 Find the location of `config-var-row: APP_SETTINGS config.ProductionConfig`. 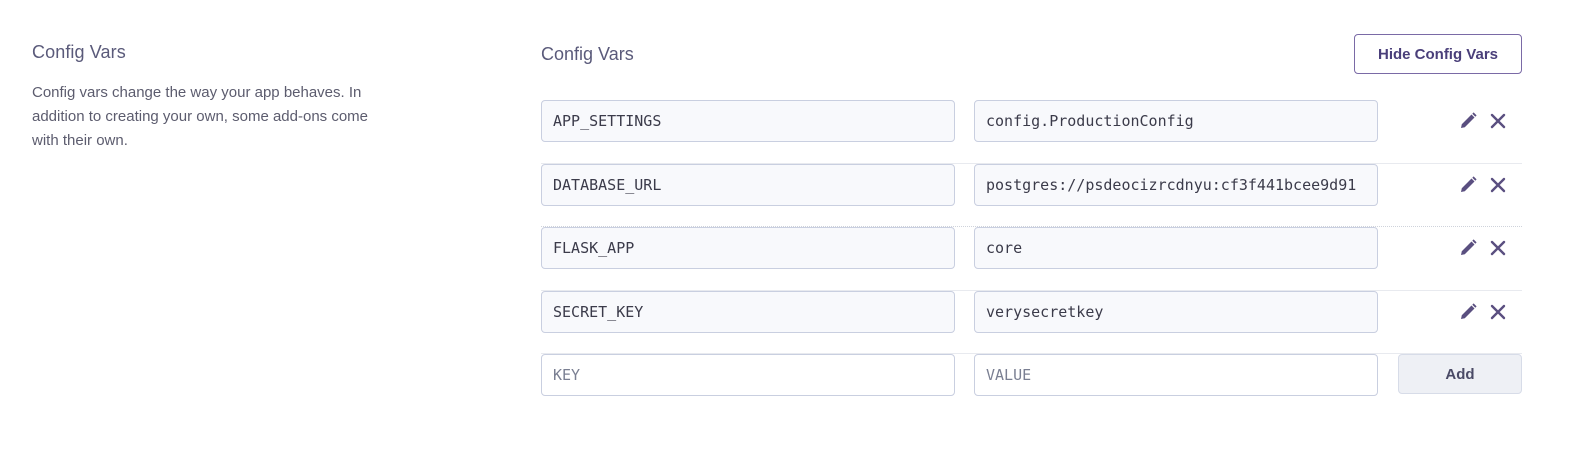

config-var-row: APP_SETTINGS config.ProductionConfig is located at coordinates (1031, 132).